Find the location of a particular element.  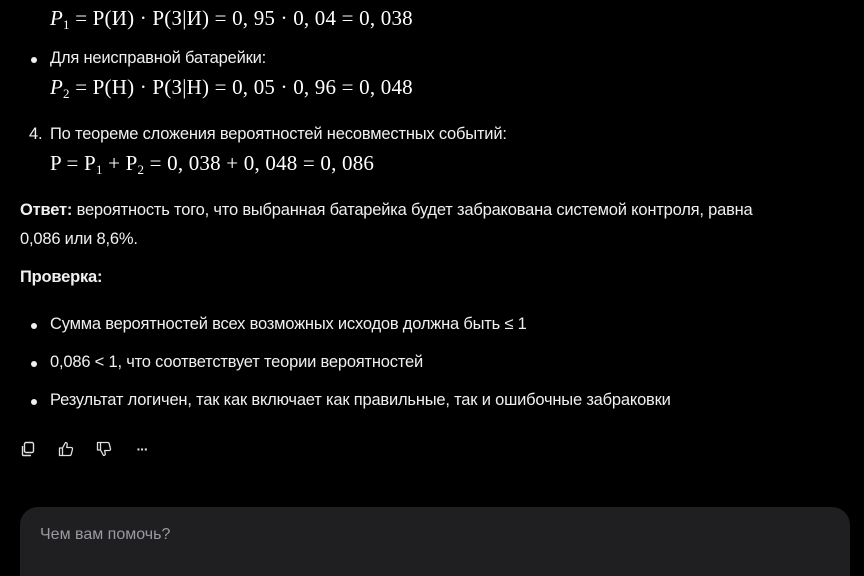

dislike-button is located at coordinates (104, 449).